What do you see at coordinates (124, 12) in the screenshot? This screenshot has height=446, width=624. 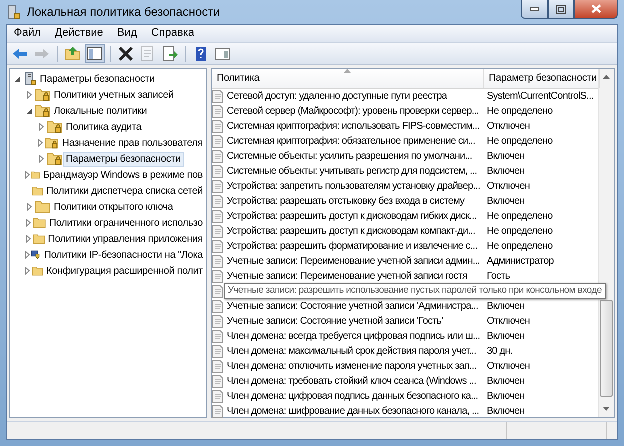 I see `window-title: Локальная политика безопасности` at bounding box center [124, 12].